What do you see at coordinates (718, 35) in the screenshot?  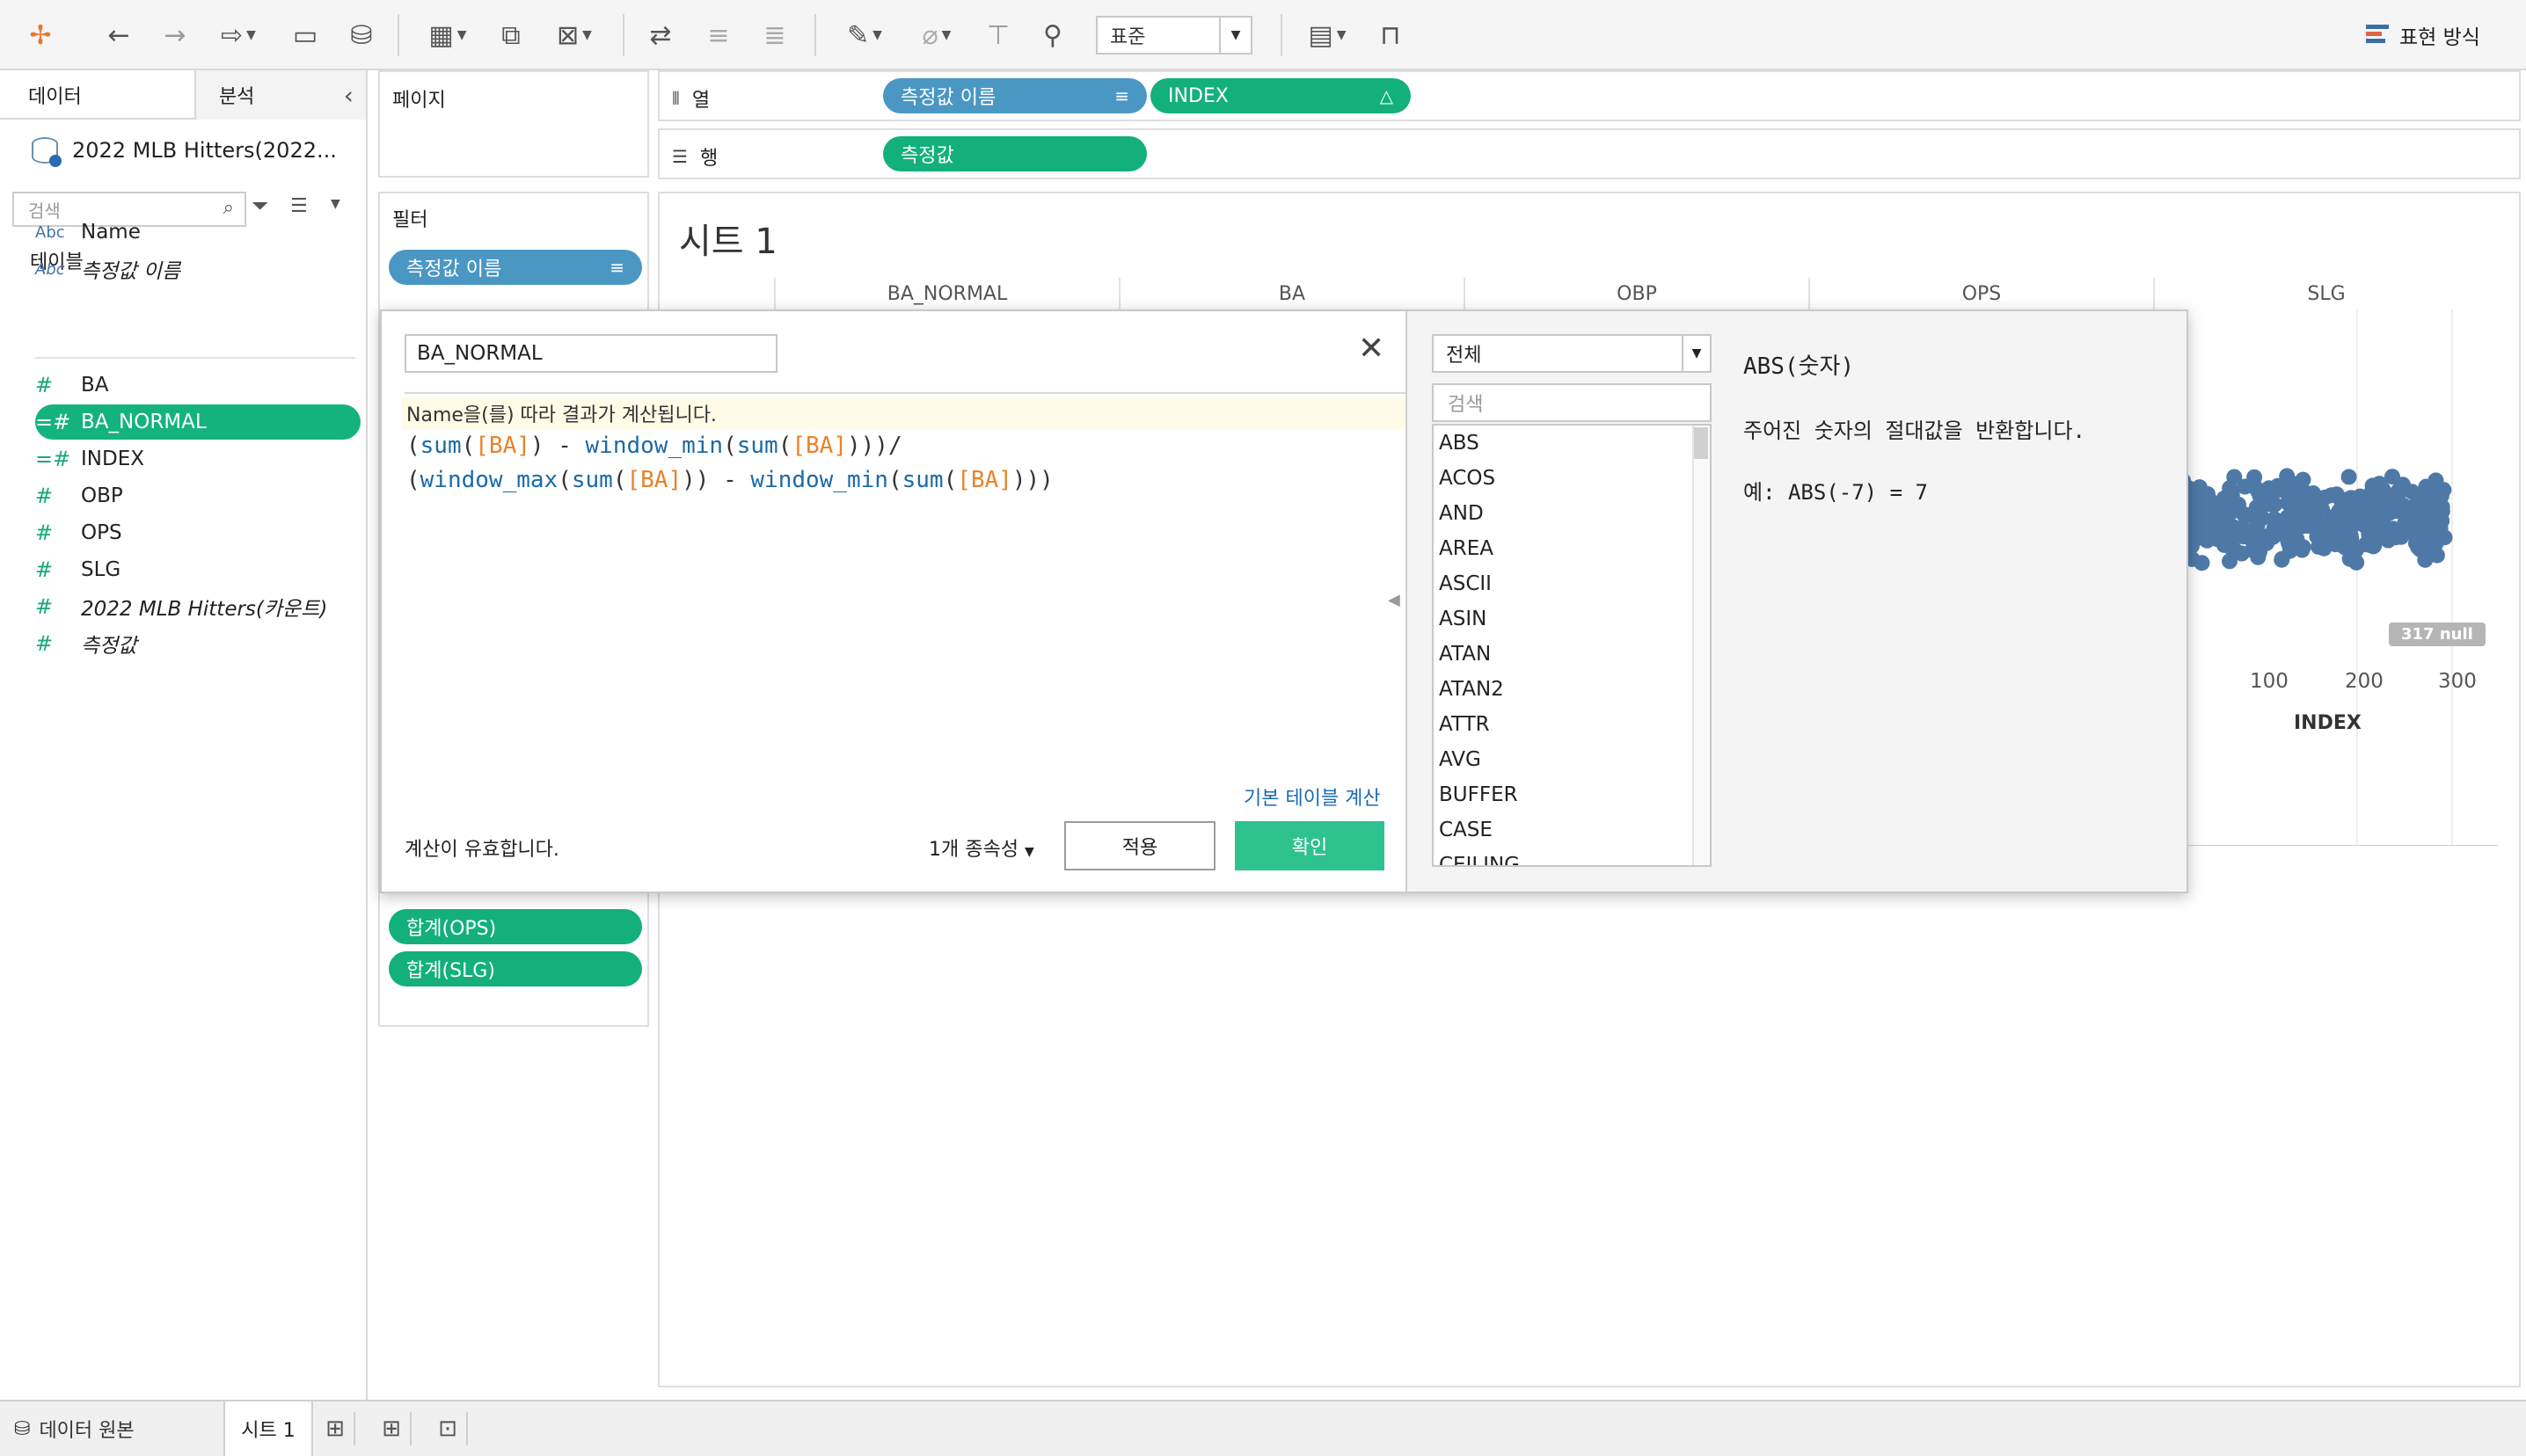 I see `sort-ascending-icon: ≡` at bounding box center [718, 35].